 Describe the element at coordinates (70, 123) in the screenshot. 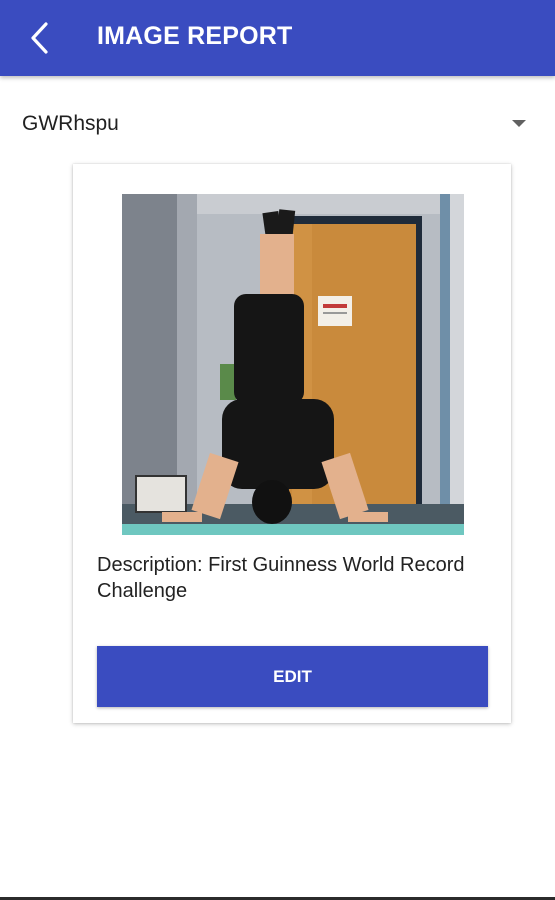

I see `report-select-value: GWRhspu` at that location.